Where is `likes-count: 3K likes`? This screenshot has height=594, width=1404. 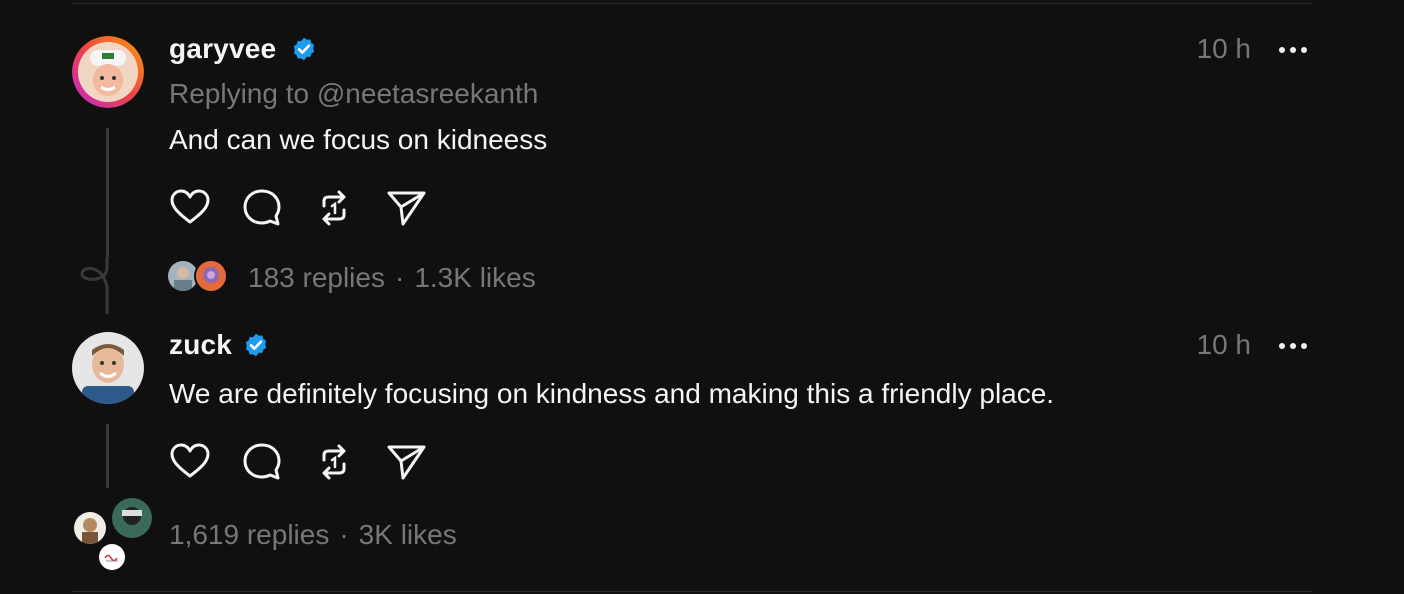 likes-count: 3K likes is located at coordinates (408, 534).